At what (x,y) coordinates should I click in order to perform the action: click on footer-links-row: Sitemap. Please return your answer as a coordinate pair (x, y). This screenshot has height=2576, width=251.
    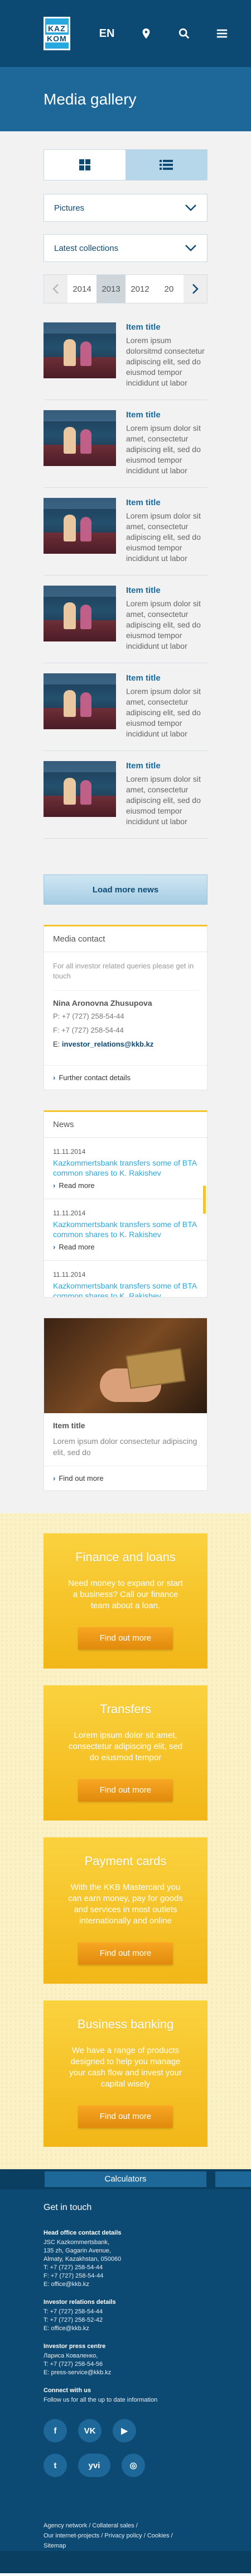
    Looking at the image, I should click on (126, 2546).